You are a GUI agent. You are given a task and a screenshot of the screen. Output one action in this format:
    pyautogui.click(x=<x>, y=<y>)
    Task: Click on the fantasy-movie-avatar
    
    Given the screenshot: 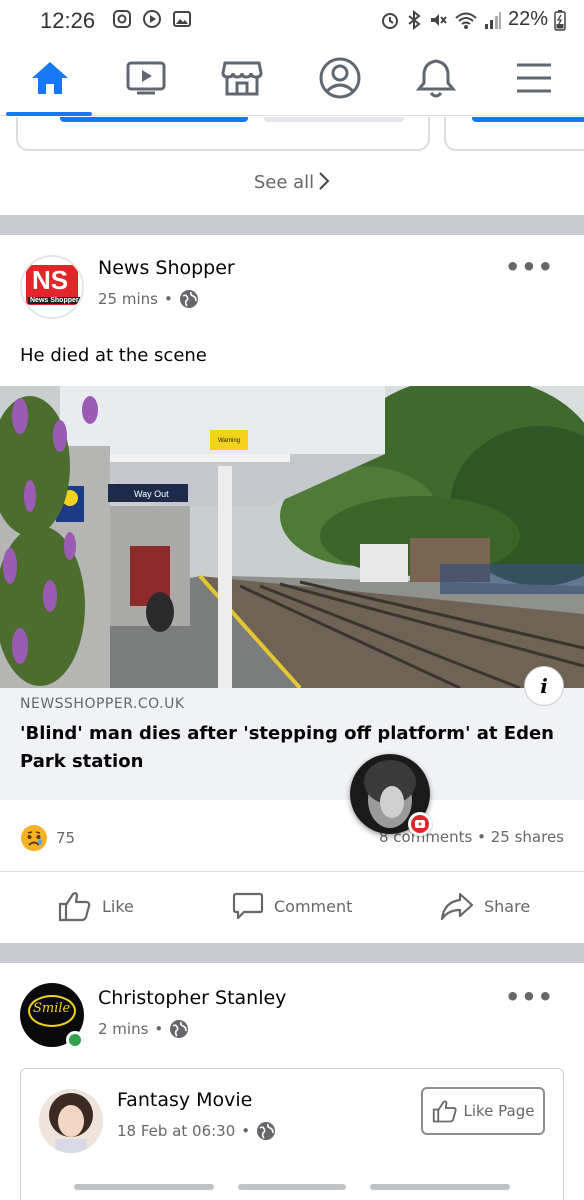 What is the action you would take?
    pyautogui.click(x=71, y=1121)
    